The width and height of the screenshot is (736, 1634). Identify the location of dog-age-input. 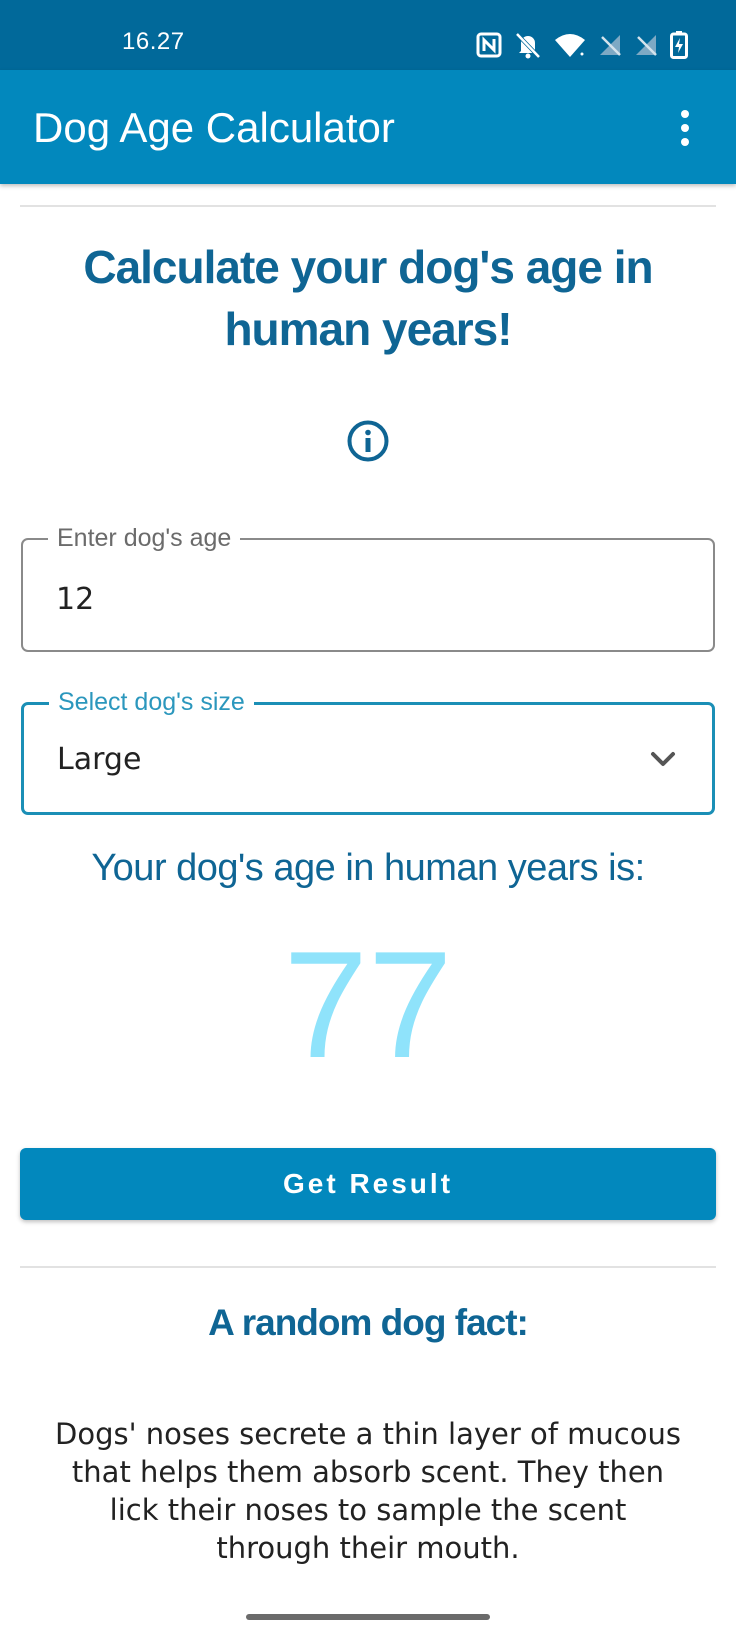
(336, 600).